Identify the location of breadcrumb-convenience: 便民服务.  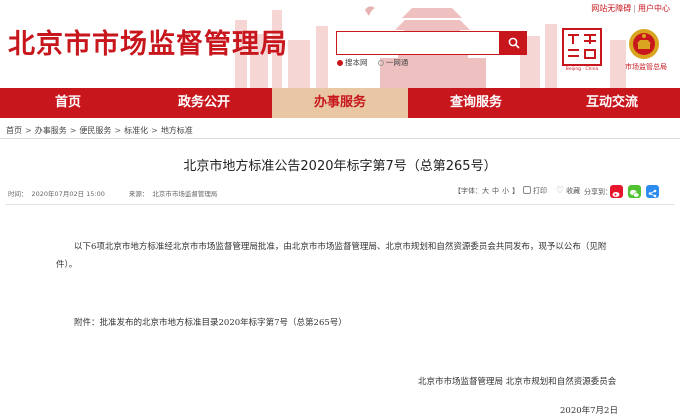
(95, 130).